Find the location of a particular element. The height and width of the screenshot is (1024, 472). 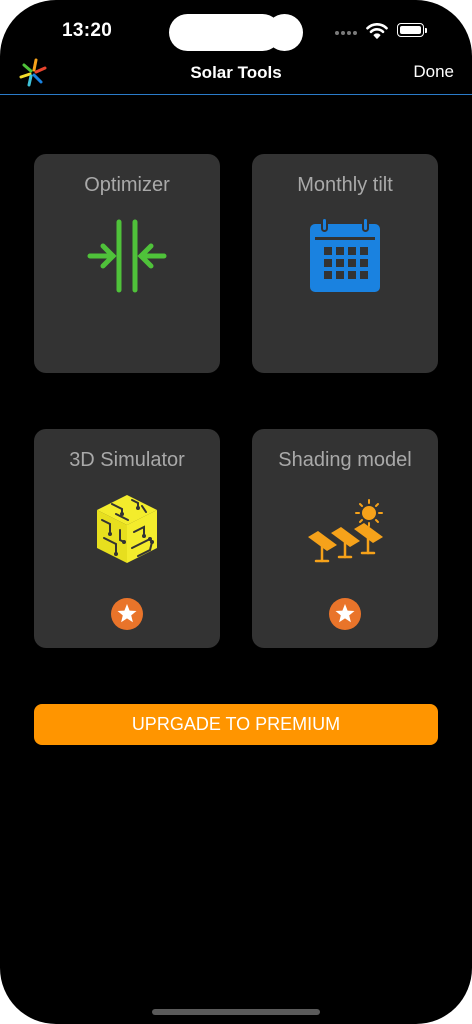

upgrade-to-premium-button: UPRGADE TO PREMIUM is located at coordinates (236, 724).